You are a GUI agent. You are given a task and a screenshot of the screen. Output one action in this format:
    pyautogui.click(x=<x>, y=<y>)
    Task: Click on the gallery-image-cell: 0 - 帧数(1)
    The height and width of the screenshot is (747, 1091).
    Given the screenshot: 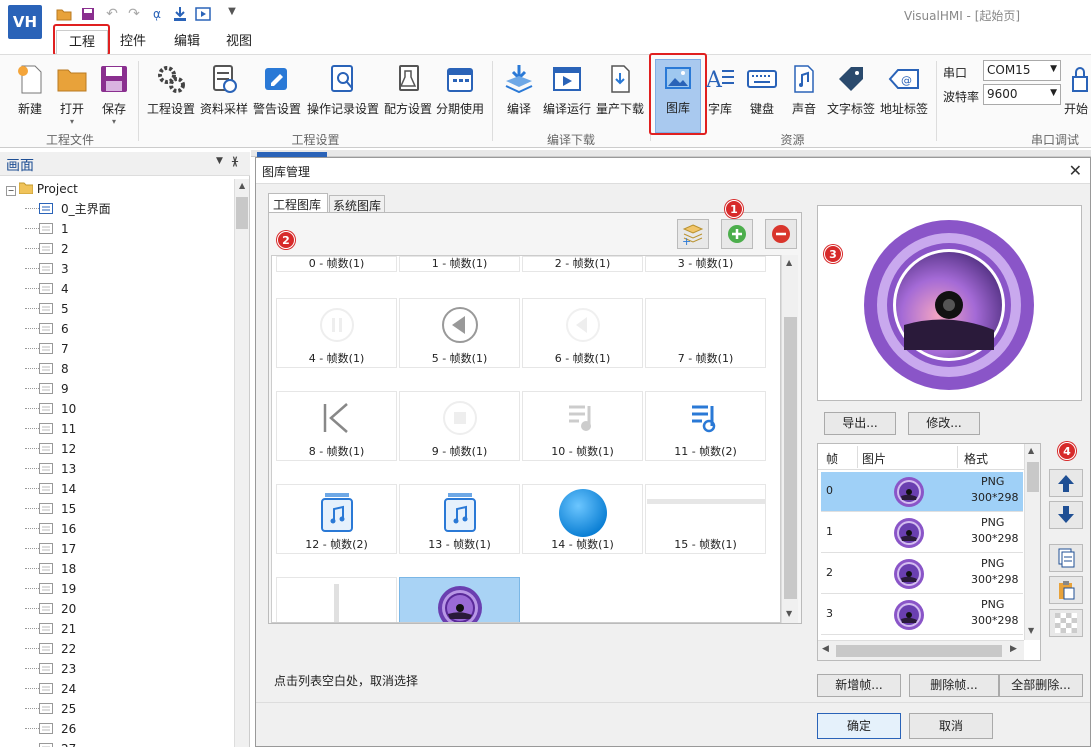 What is the action you would take?
    pyautogui.click(x=336, y=264)
    